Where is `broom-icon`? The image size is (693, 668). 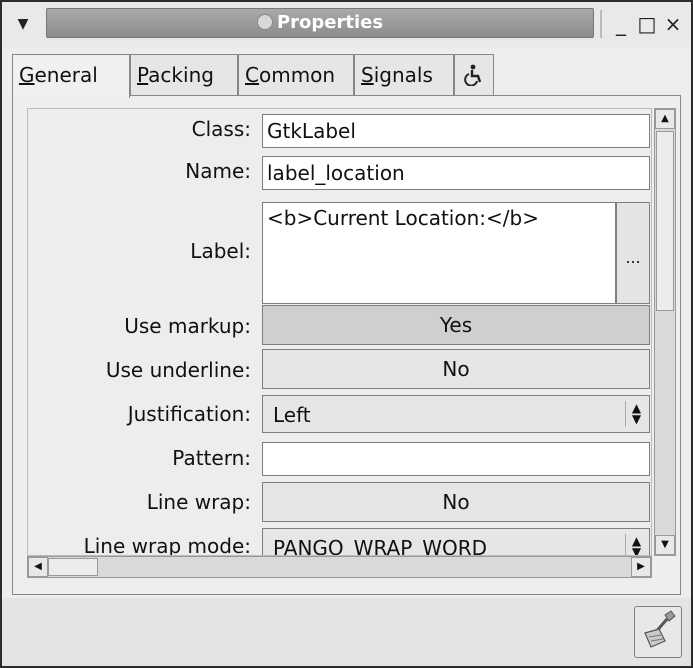 broom-icon is located at coordinates (660, 629).